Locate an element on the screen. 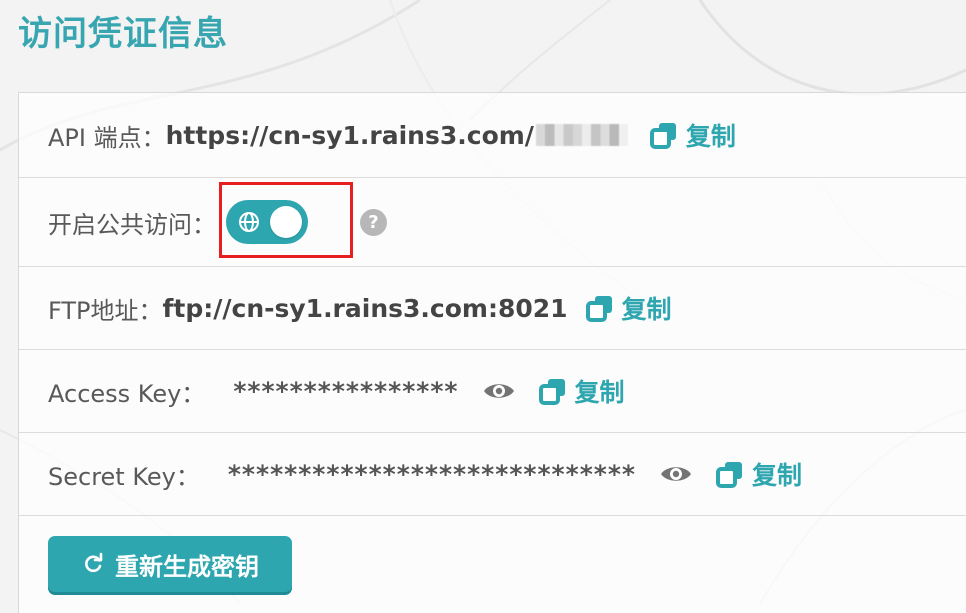 The height and width of the screenshot is (613, 966). public-access-toggle is located at coordinates (267, 222).